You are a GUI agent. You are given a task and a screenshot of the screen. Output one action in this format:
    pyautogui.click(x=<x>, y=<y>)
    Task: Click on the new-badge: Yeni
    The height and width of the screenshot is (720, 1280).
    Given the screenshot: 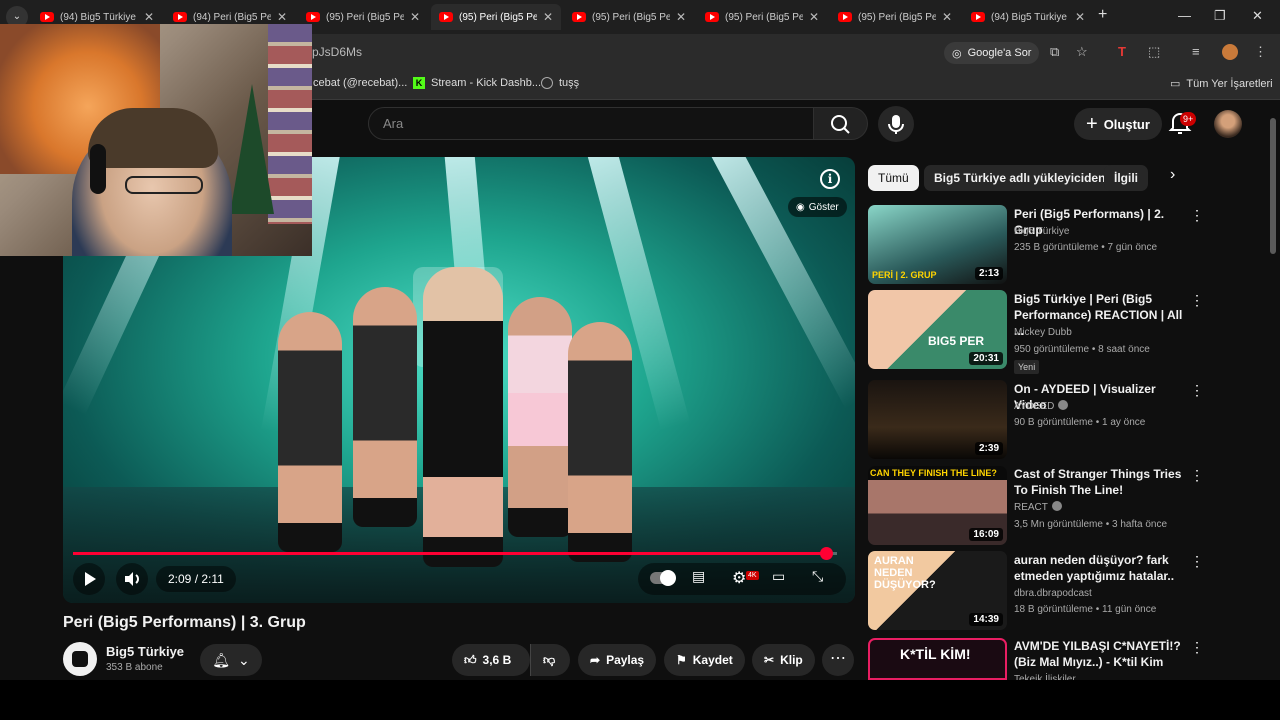 What is the action you would take?
    pyautogui.click(x=1027, y=367)
    